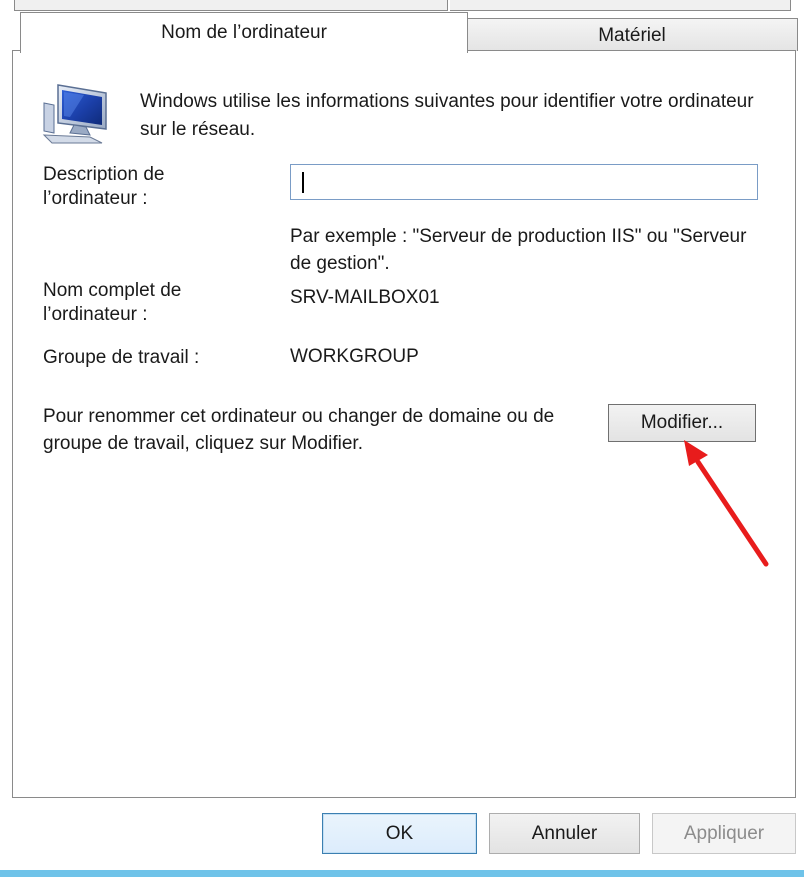 The width and height of the screenshot is (804, 877). What do you see at coordinates (632, 34) in the screenshot?
I see `tab-hardware: Matériel` at bounding box center [632, 34].